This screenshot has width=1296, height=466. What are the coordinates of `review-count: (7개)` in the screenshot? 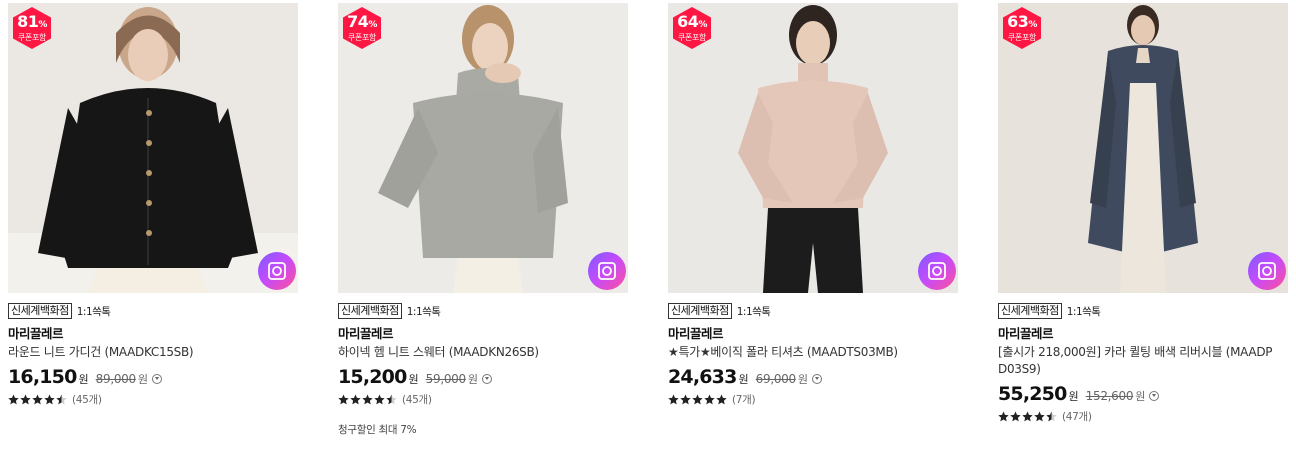 It's located at (744, 399).